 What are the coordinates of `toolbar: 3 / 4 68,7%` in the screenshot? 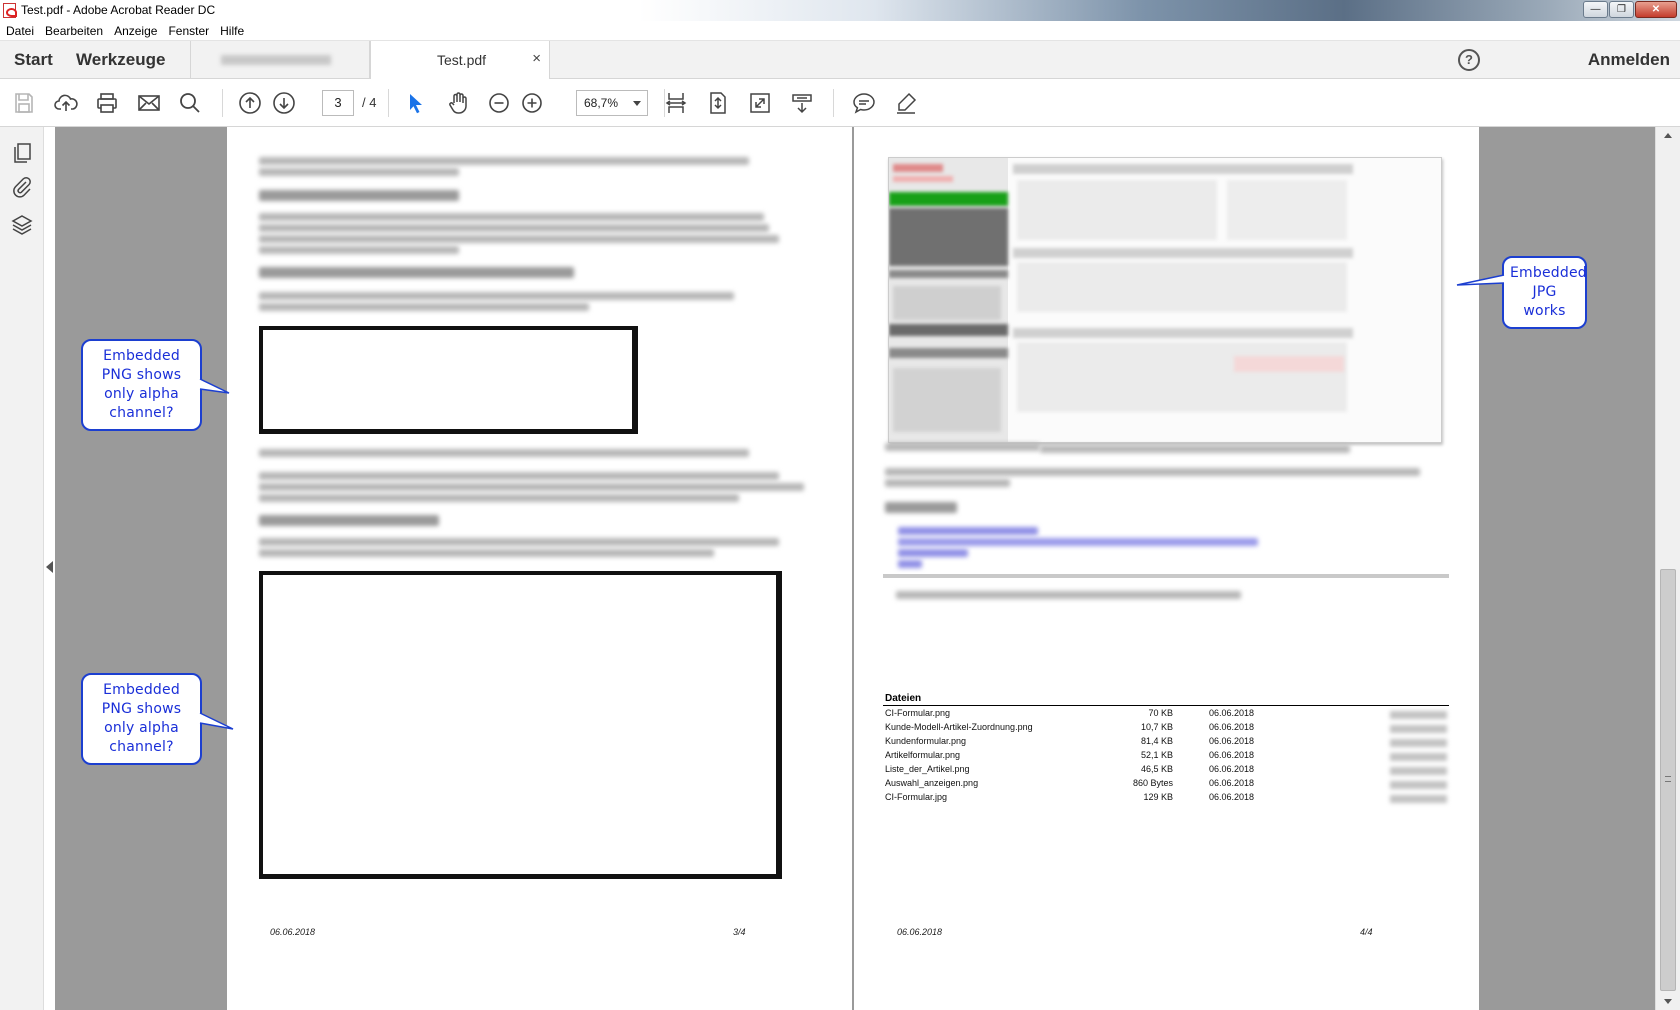 It's located at (840, 103).